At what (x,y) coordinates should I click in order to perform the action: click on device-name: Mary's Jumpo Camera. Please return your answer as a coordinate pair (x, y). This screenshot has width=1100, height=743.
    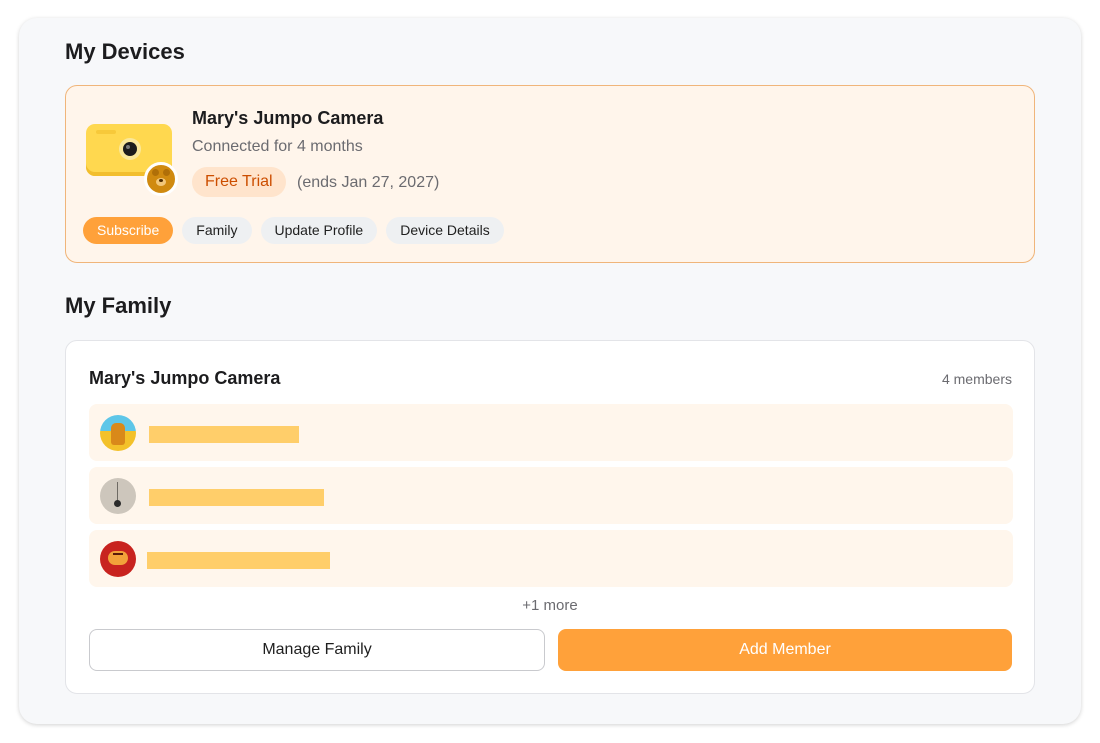
    Looking at the image, I should click on (288, 118).